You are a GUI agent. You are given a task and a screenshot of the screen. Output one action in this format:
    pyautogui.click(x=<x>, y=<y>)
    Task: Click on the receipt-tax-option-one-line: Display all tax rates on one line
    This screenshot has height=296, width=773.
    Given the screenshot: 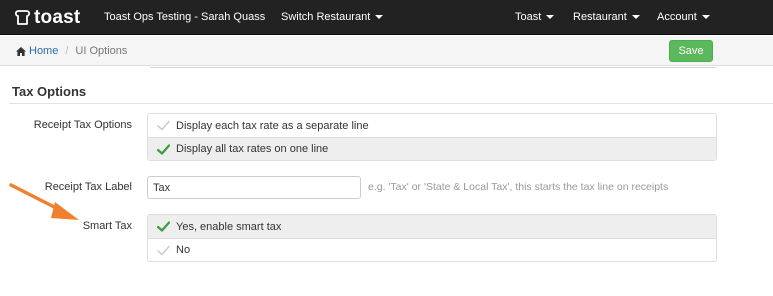 What is the action you would take?
    pyautogui.click(x=432, y=148)
    